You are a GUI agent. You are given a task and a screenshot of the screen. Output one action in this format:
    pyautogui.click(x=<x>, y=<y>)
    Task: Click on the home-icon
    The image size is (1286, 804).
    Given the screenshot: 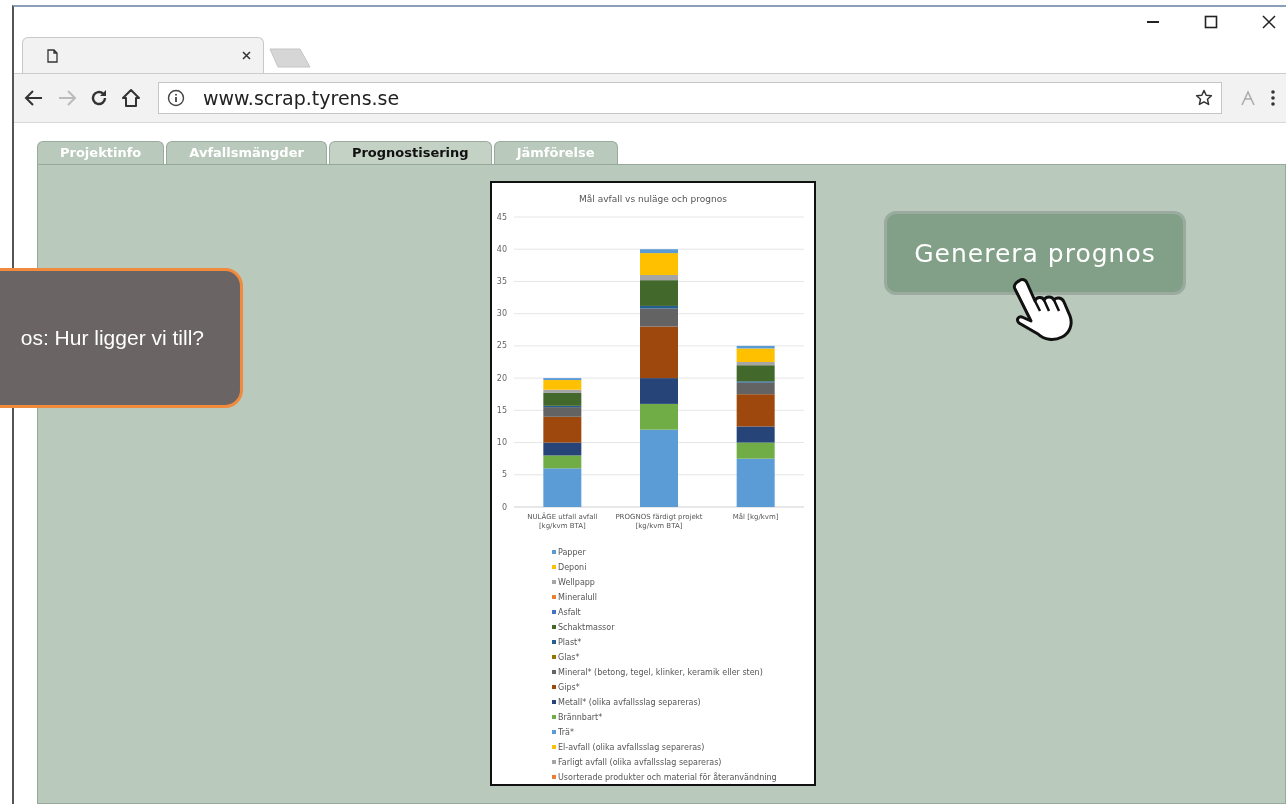 What is the action you would take?
    pyautogui.click(x=131, y=98)
    